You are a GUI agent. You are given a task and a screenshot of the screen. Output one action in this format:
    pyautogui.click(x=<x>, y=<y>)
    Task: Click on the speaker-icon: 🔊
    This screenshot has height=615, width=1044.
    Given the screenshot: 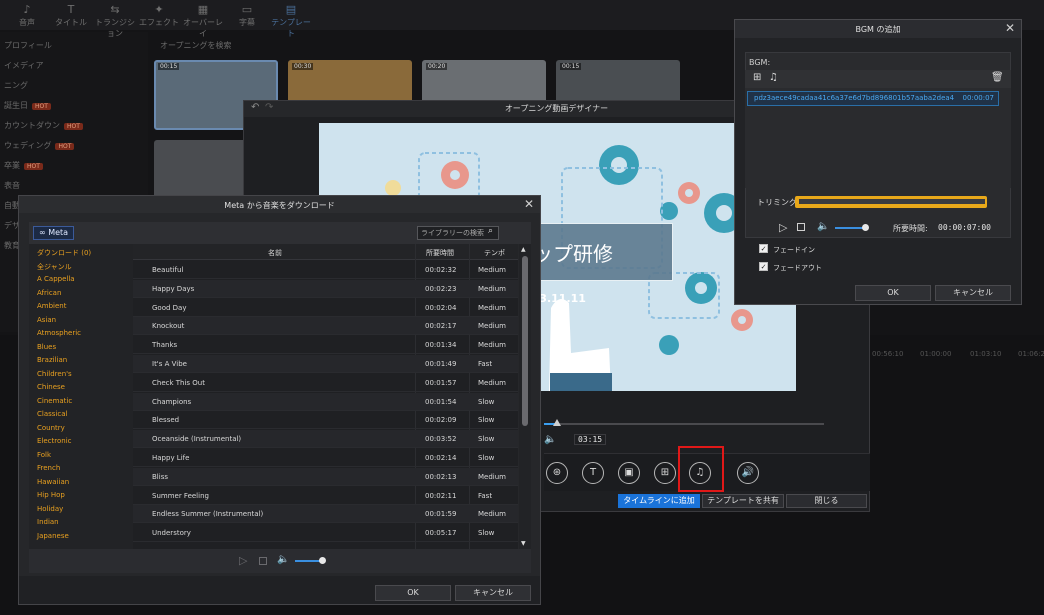 What is the action you would take?
    pyautogui.click(x=748, y=473)
    